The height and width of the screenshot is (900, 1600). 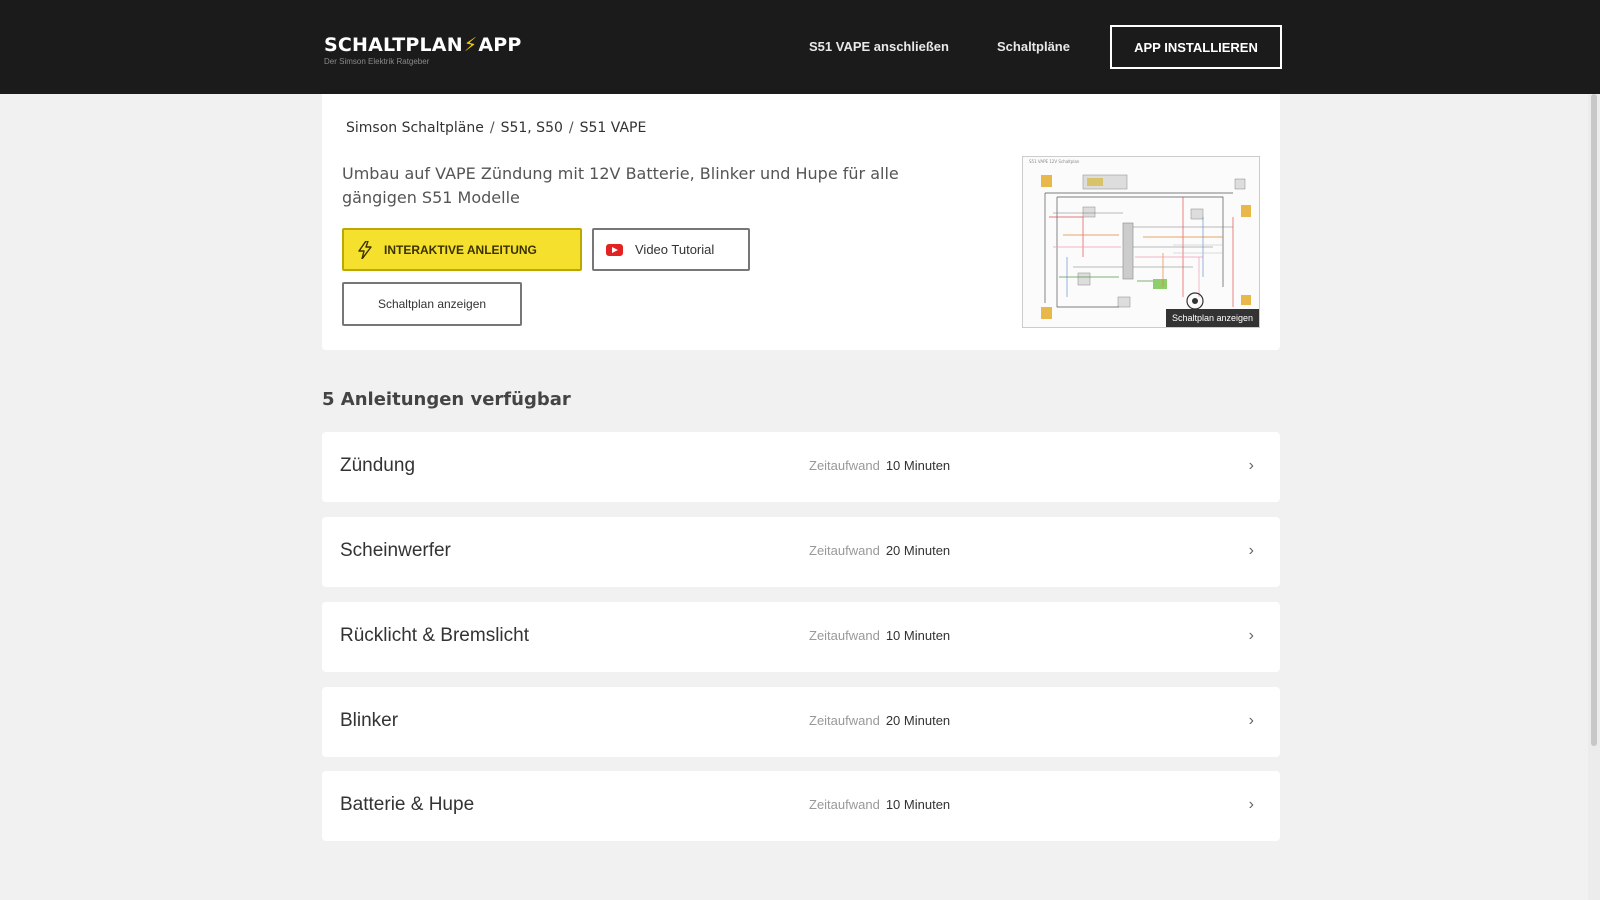 I want to click on interactive-guide-button: INTERAKTIVE ANLEITUNG, so click(x=462, y=249).